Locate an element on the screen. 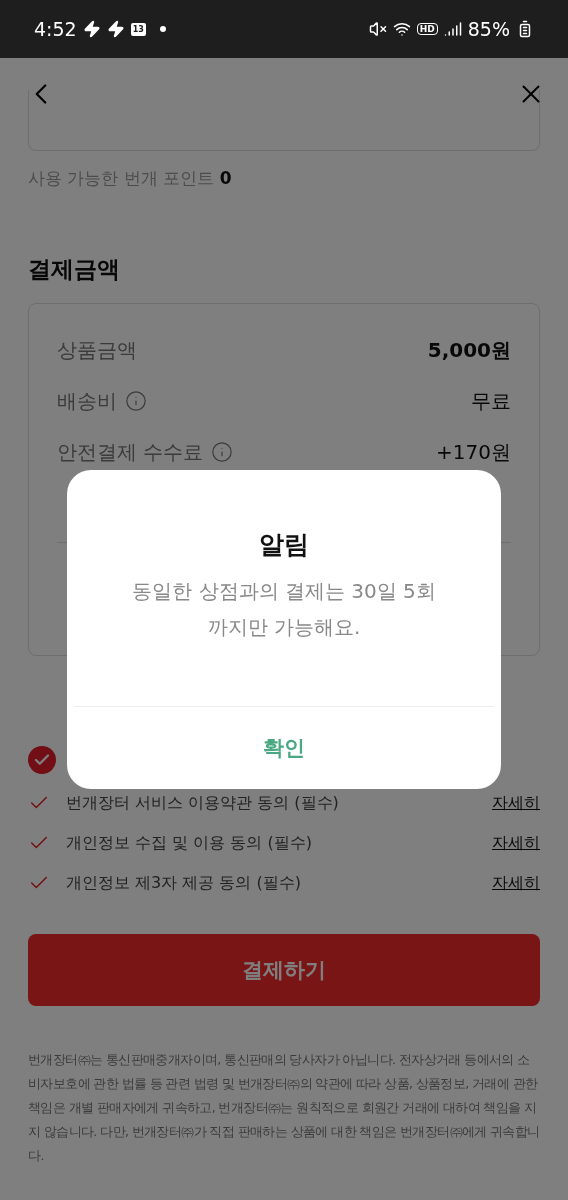 The width and height of the screenshot is (568, 1200). battery-percent: 85% is located at coordinates (488, 29).